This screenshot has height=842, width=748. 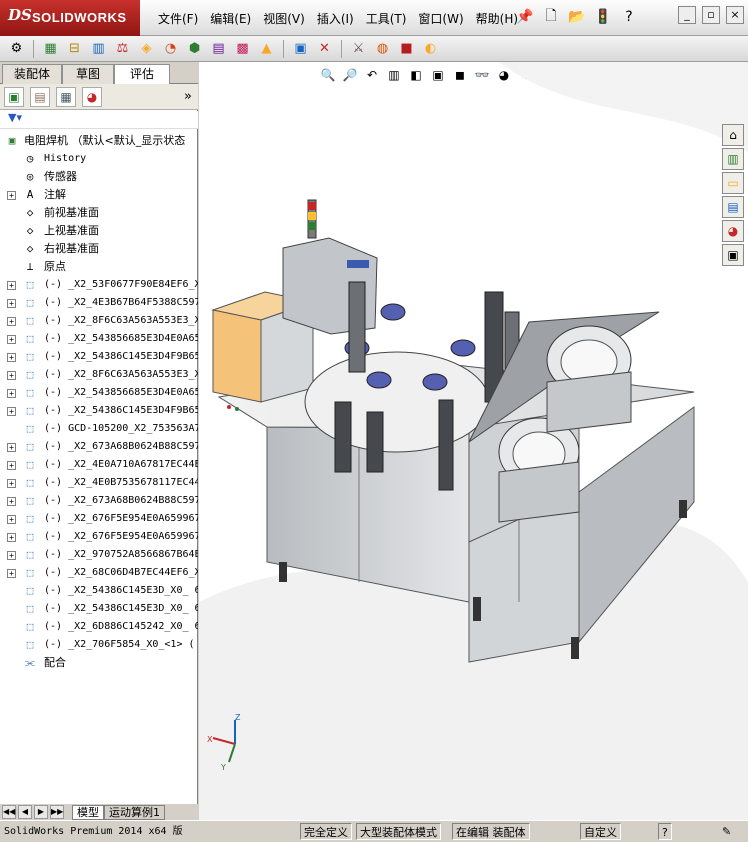 What do you see at coordinates (14, 96) in the screenshot?
I see `feature-manager-icon: ▣` at bounding box center [14, 96].